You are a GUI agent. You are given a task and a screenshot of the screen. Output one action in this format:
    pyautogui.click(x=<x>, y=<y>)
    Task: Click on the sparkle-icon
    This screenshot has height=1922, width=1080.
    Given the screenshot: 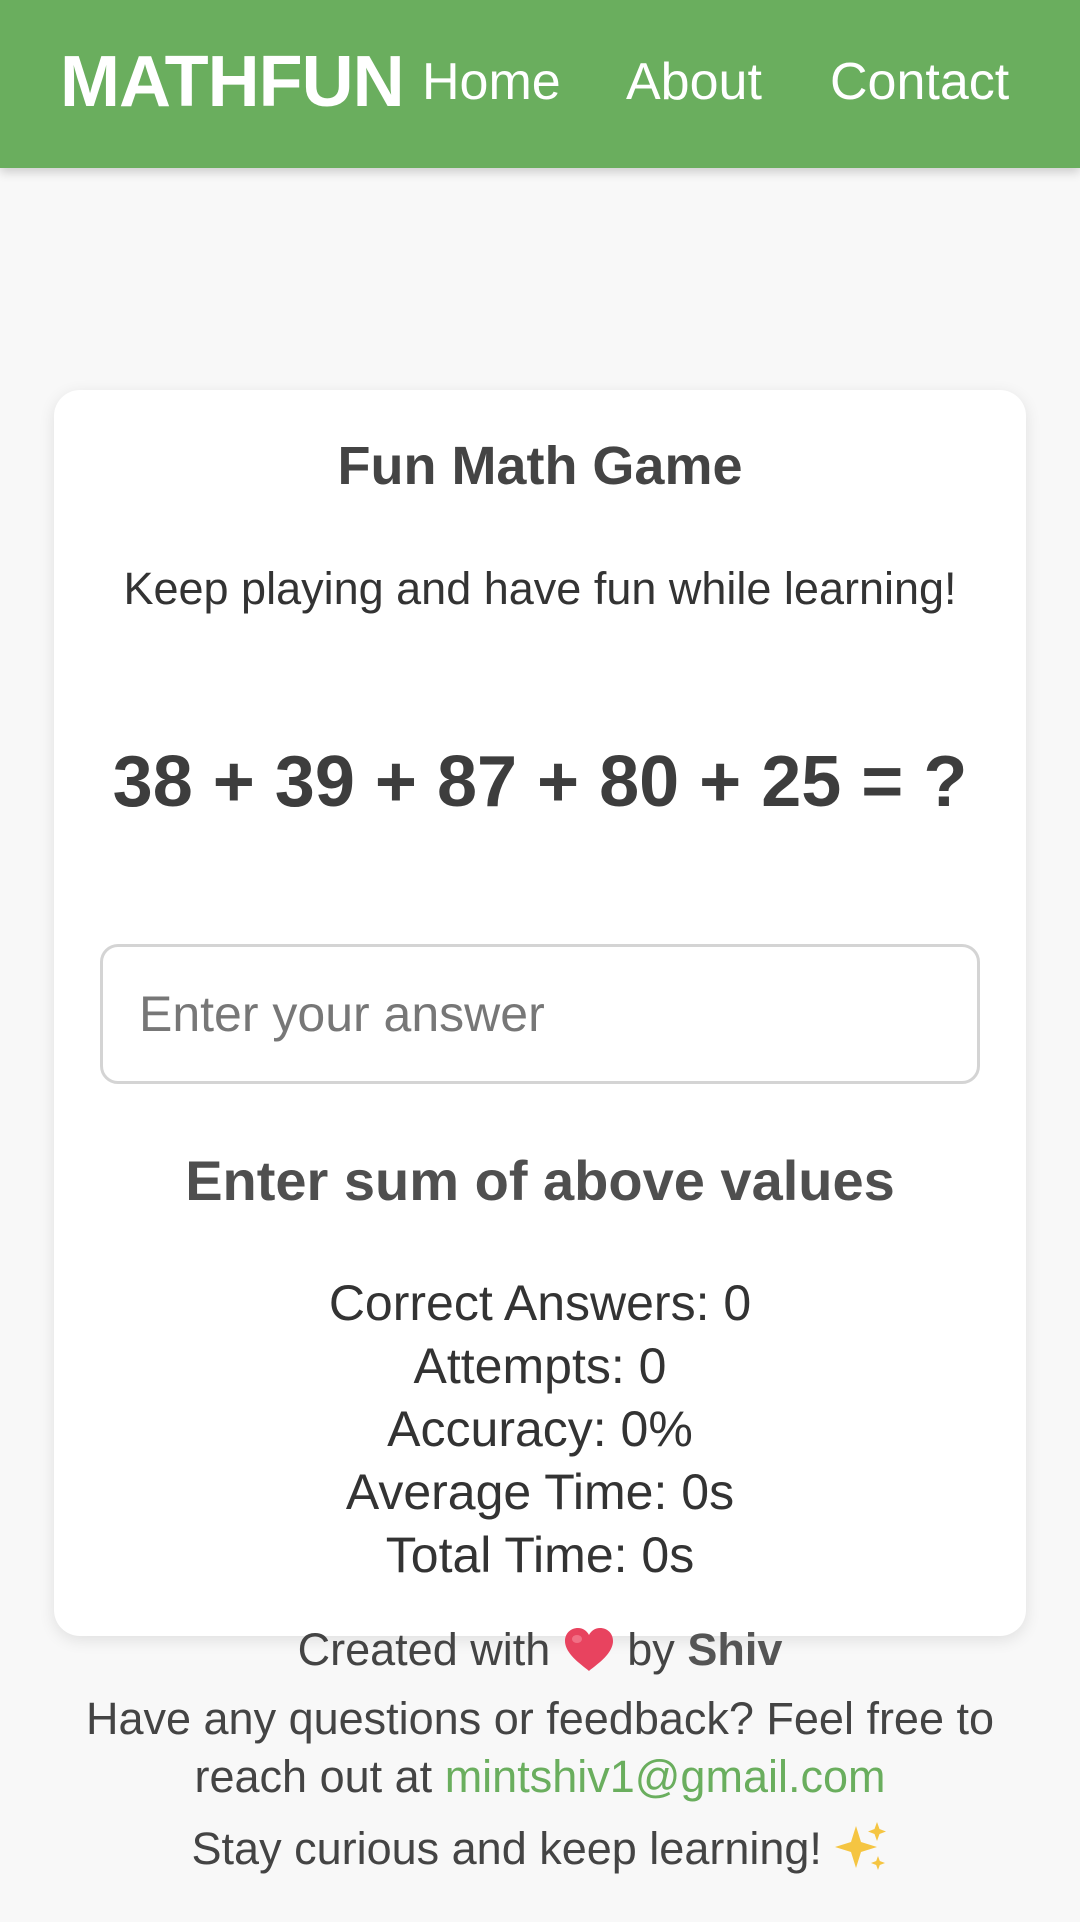 What is the action you would take?
    pyautogui.click(x=861, y=1846)
    